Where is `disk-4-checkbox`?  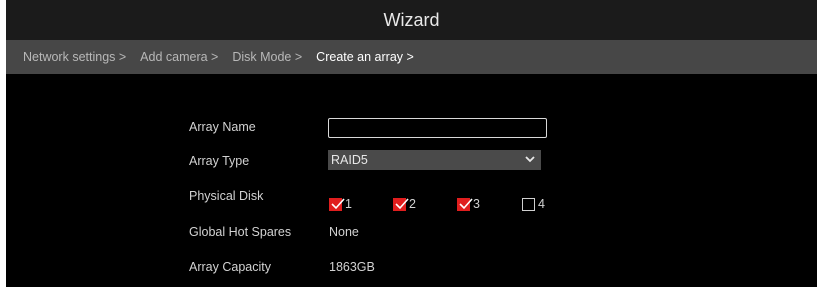
disk-4-checkbox is located at coordinates (528, 204).